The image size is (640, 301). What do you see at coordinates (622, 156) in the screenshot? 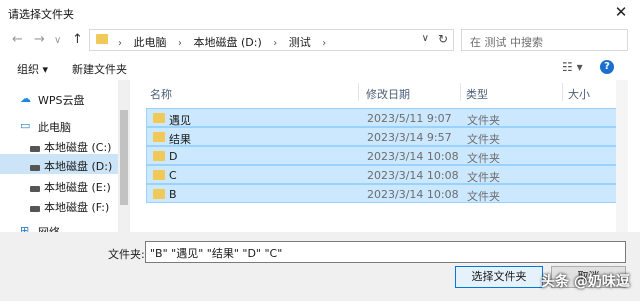
I see `file-list-scrollbar` at bounding box center [622, 156].